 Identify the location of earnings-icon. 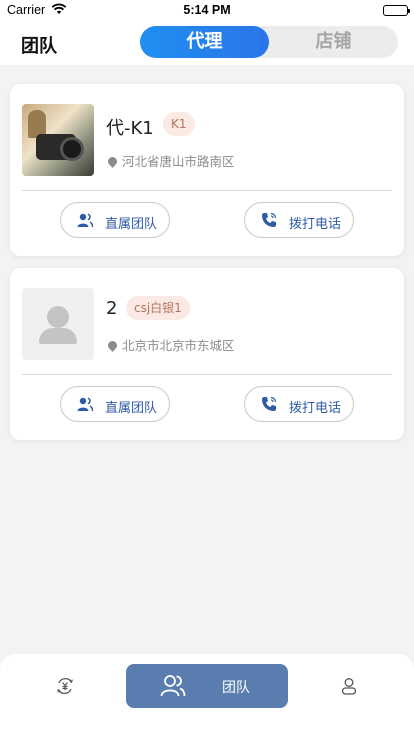
(65, 686).